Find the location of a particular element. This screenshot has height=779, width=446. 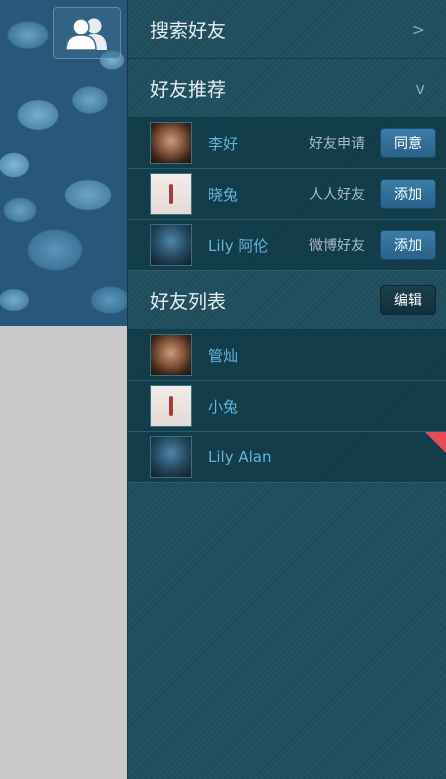

friend-list-title: 好友列表 is located at coordinates (188, 301).